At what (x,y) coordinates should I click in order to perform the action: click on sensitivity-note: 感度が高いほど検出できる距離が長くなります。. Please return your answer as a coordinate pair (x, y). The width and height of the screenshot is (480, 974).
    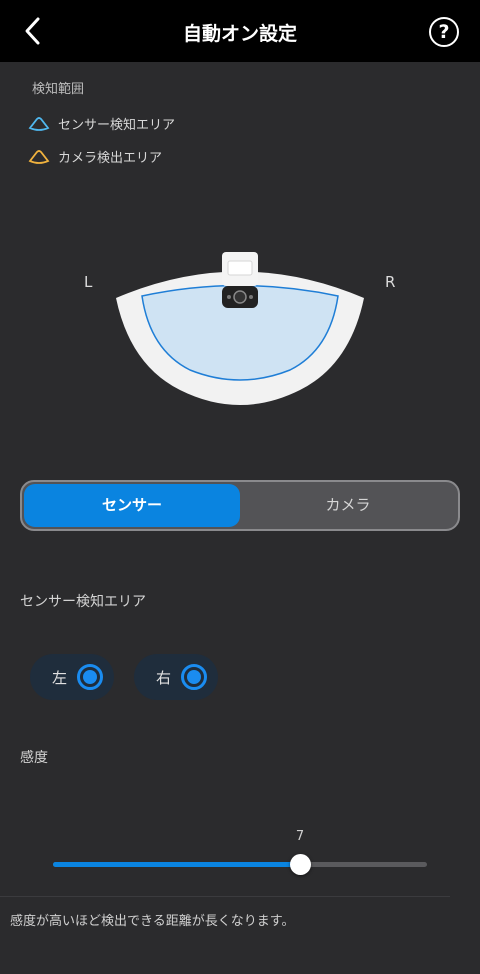
    Looking at the image, I should click on (152, 921).